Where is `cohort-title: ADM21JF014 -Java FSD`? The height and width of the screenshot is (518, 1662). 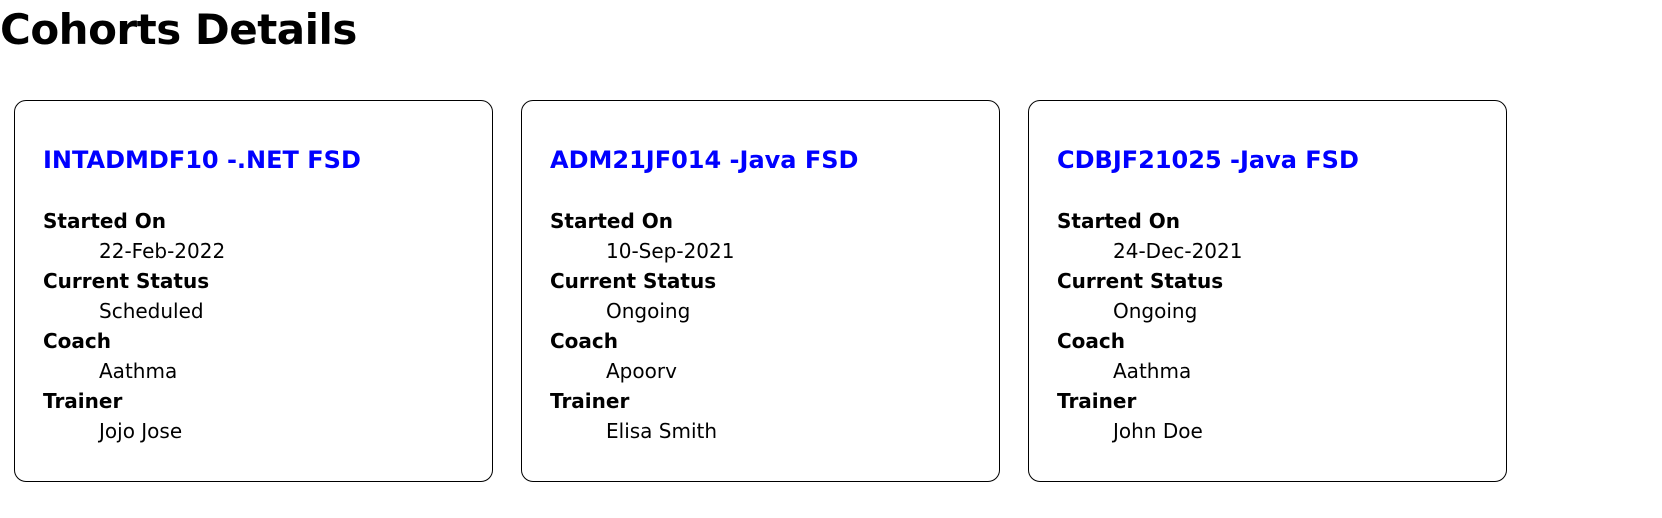
cohort-title: ADM21JF014 -Java FSD is located at coordinates (704, 160).